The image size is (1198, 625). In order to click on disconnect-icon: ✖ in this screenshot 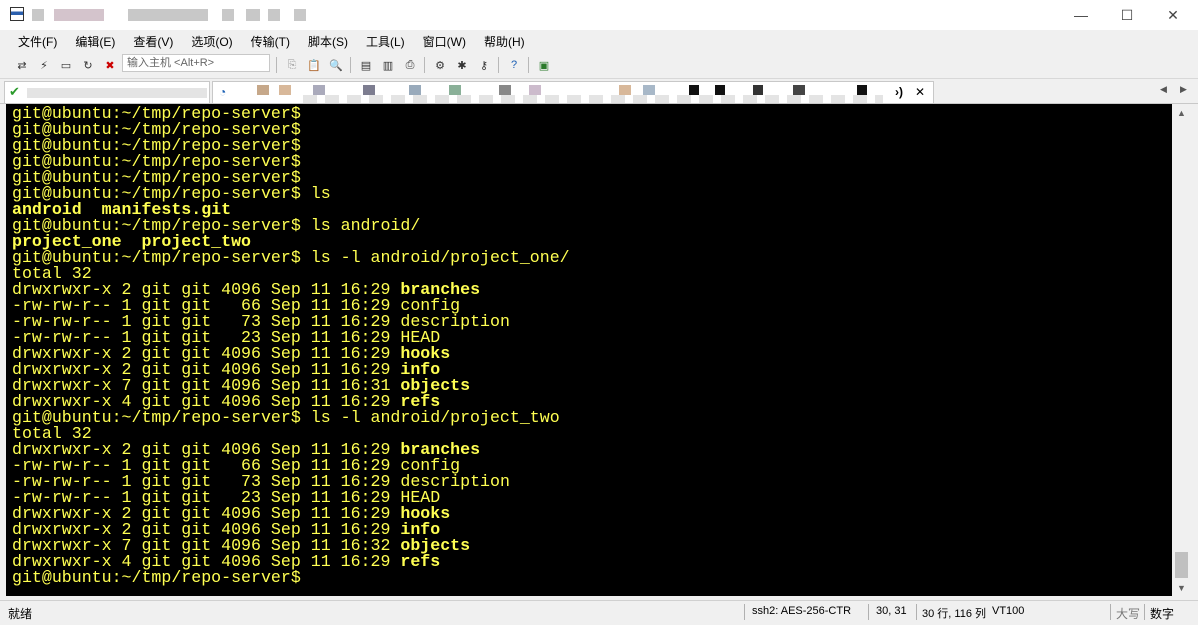, I will do `click(110, 65)`.